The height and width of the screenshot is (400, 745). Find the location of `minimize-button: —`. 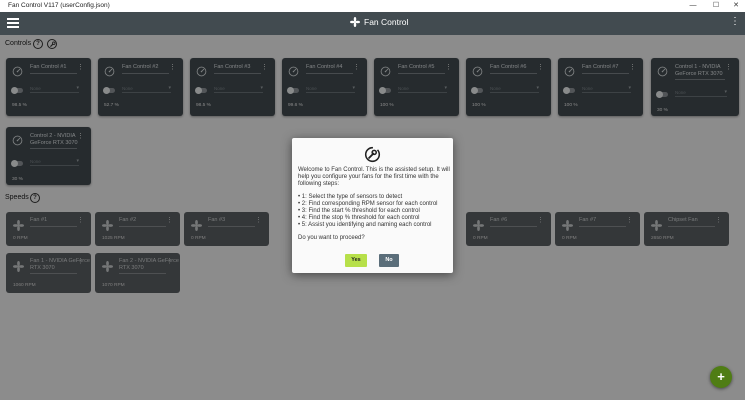

minimize-button: — is located at coordinates (693, 6).